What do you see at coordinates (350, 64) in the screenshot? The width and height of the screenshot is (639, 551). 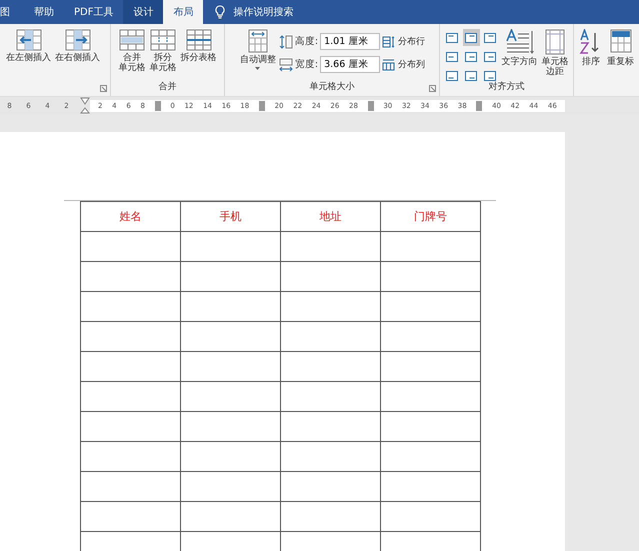 I see `spin-field: 3.66 厘米` at bounding box center [350, 64].